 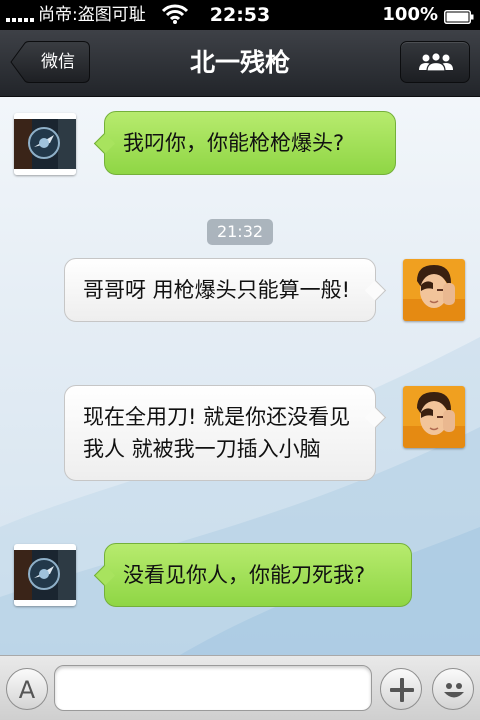 I want to click on message-timestamp: 21:32, so click(x=240, y=232).